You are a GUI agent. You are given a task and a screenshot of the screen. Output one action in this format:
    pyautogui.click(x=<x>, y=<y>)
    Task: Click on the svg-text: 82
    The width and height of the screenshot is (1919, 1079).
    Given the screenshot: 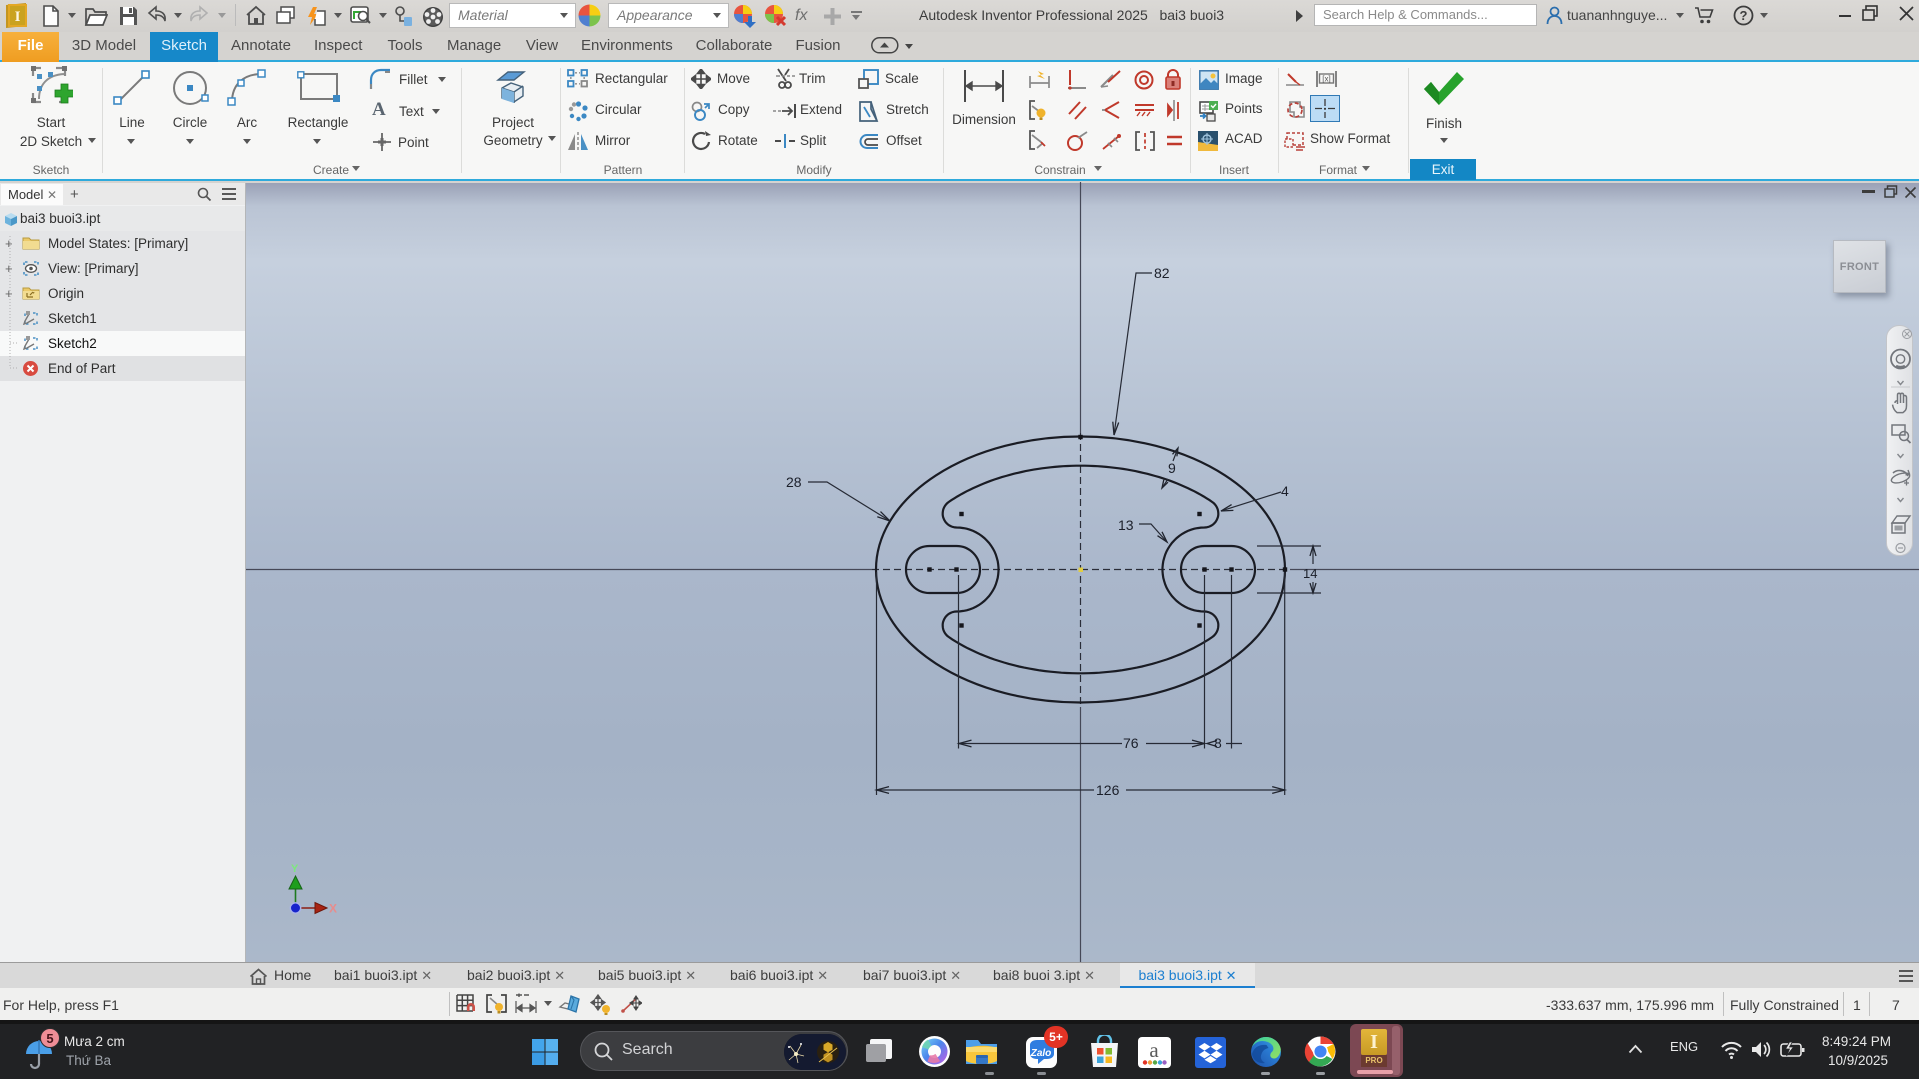 What is the action you would take?
    pyautogui.click(x=1162, y=273)
    